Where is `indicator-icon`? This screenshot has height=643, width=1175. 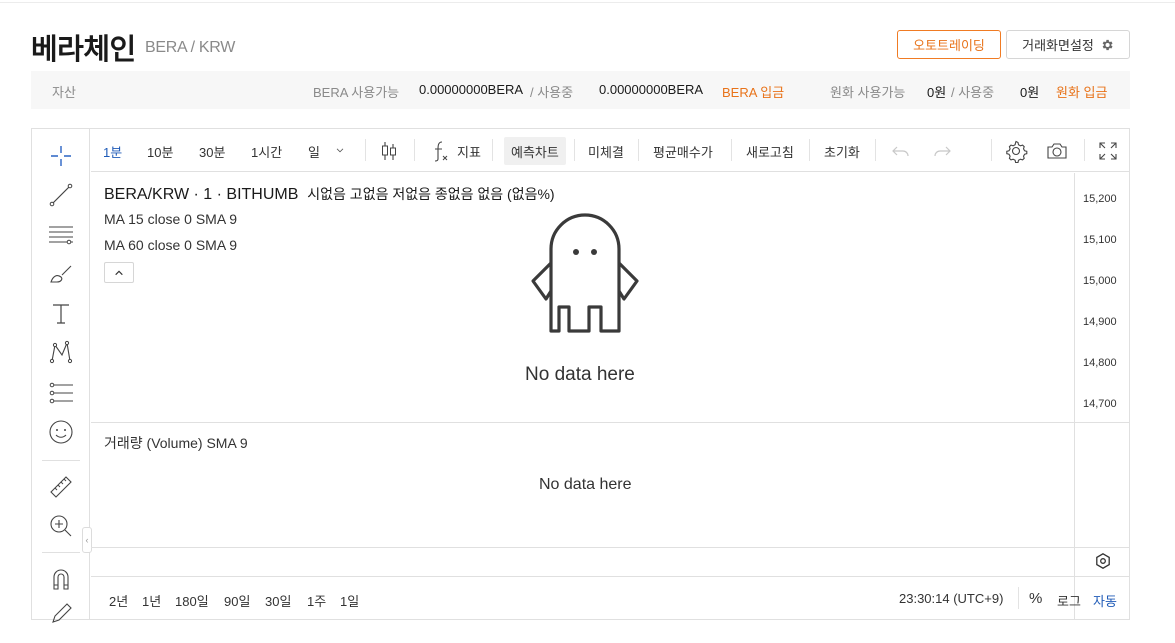
indicator-icon is located at coordinates (440, 151).